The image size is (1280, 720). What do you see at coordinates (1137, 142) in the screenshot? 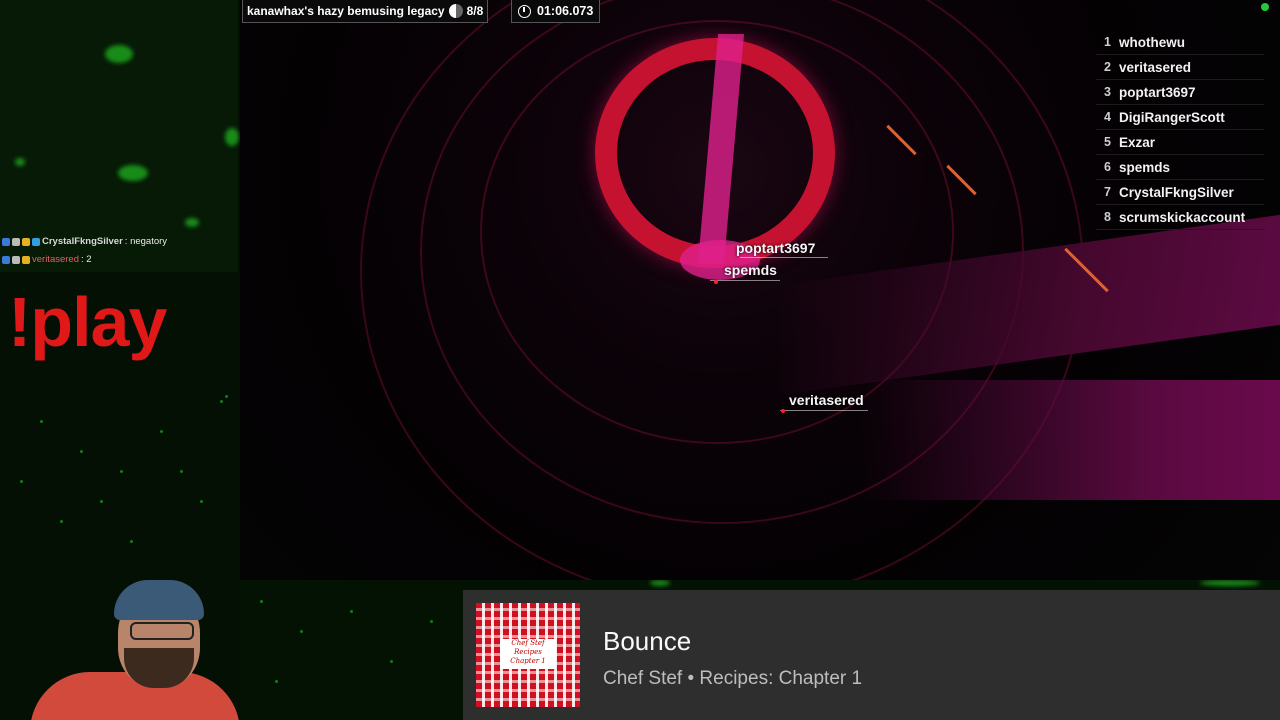
I see `player-name: Exzar` at bounding box center [1137, 142].